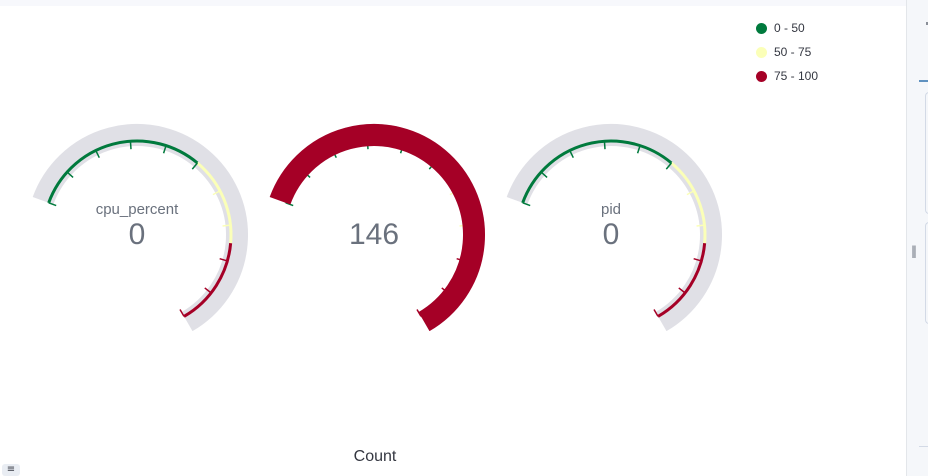 This screenshot has width=928, height=476. I want to click on axis-label-count: Count, so click(375, 456).